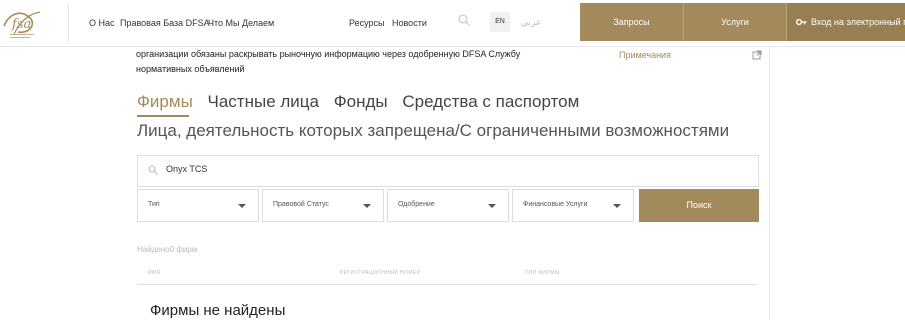 This screenshot has width=905, height=320. Describe the element at coordinates (68, 23) in the screenshot. I see `nav-divider` at that location.